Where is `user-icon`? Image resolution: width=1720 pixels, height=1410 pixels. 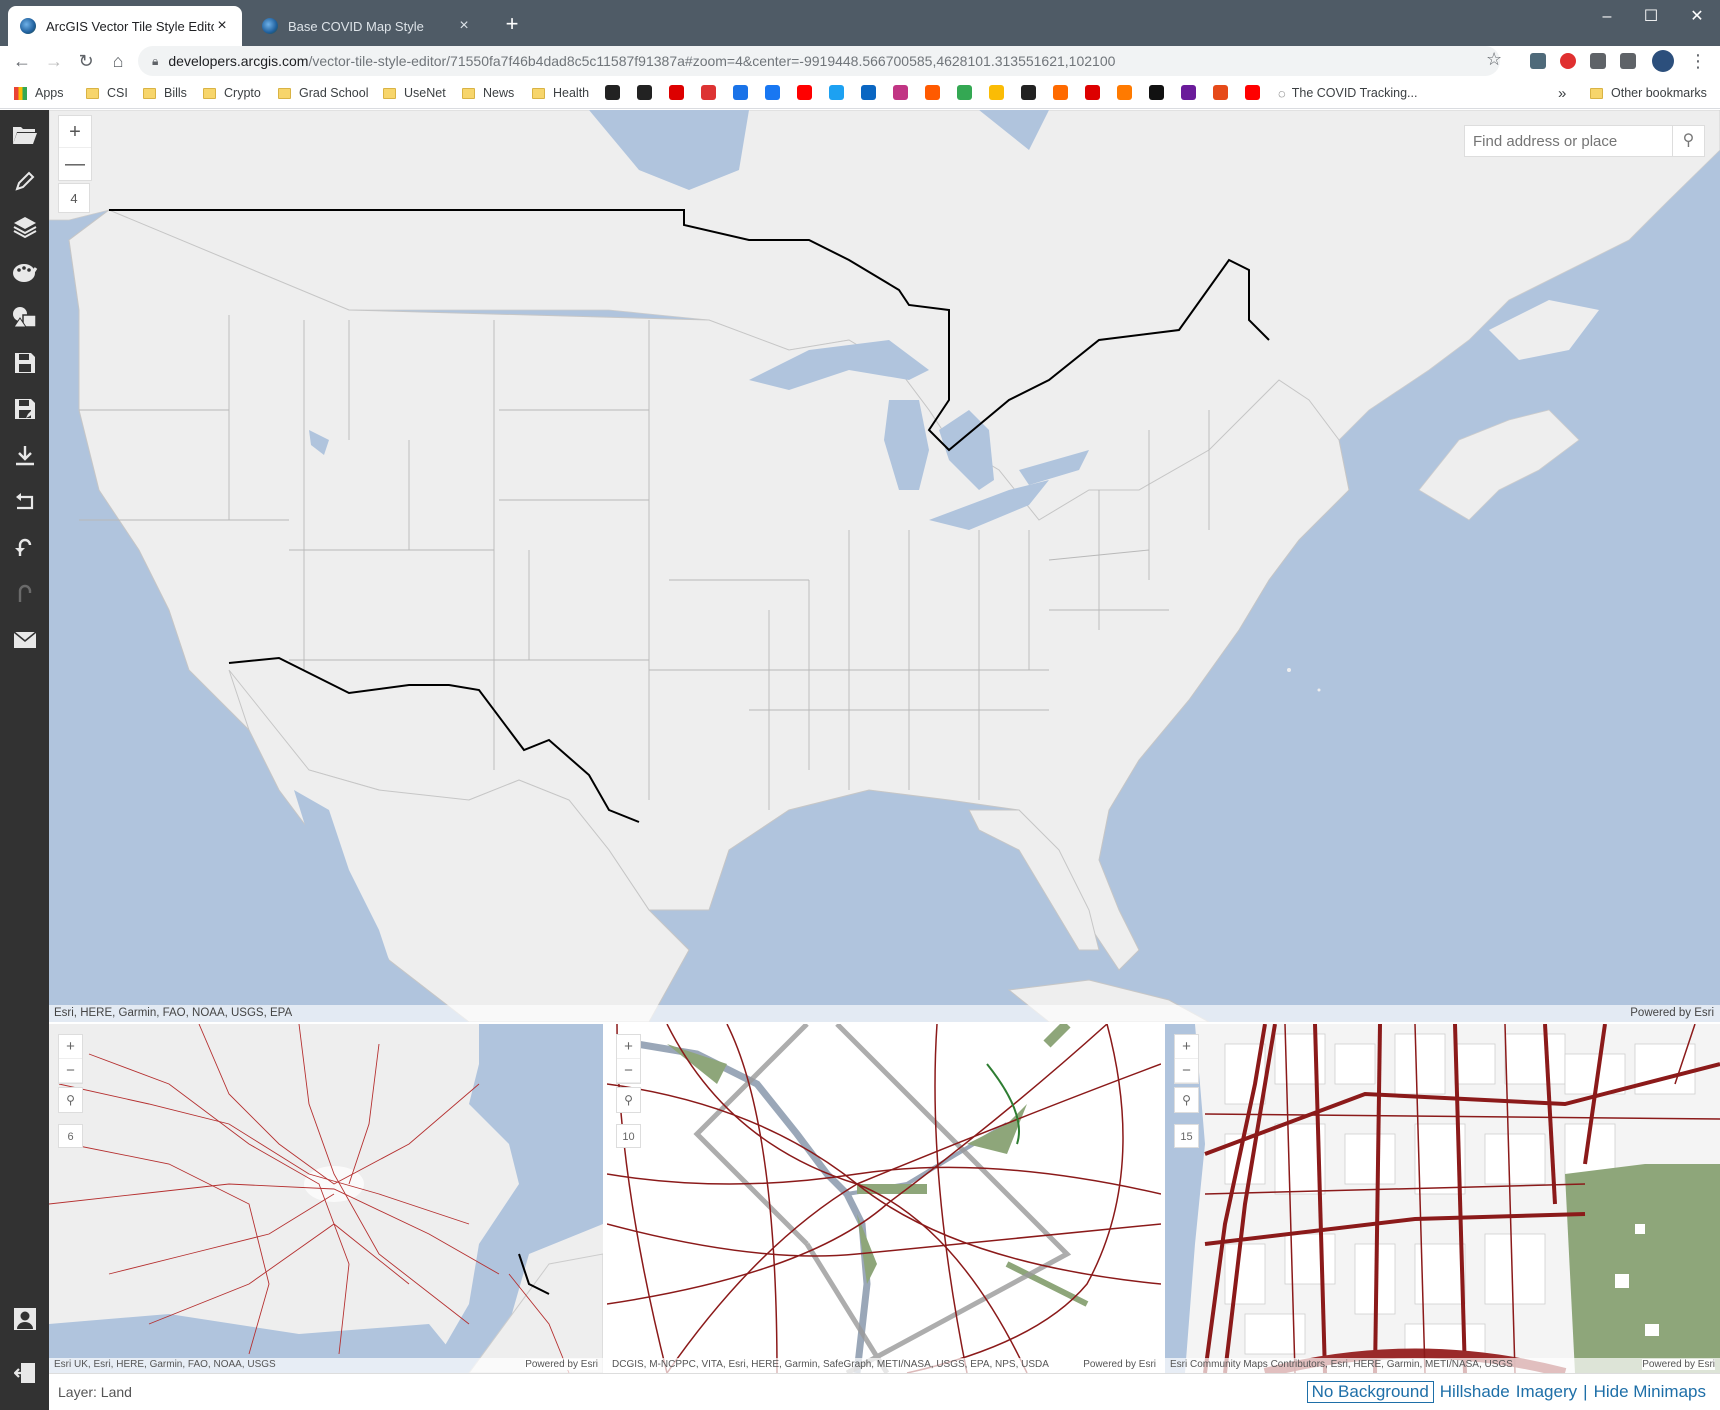
user-icon is located at coordinates (25, 1319).